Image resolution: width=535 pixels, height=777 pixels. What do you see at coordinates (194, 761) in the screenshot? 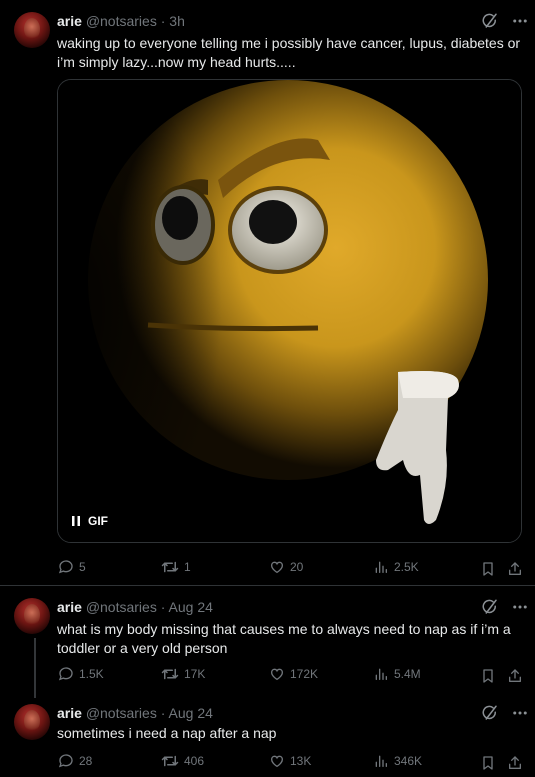
I see `retweet-count: 406` at bounding box center [194, 761].